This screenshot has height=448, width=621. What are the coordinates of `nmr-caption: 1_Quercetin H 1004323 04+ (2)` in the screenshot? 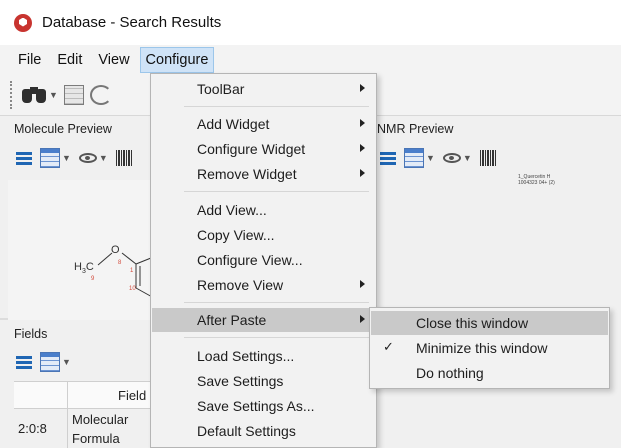 It's located at (536, 180).